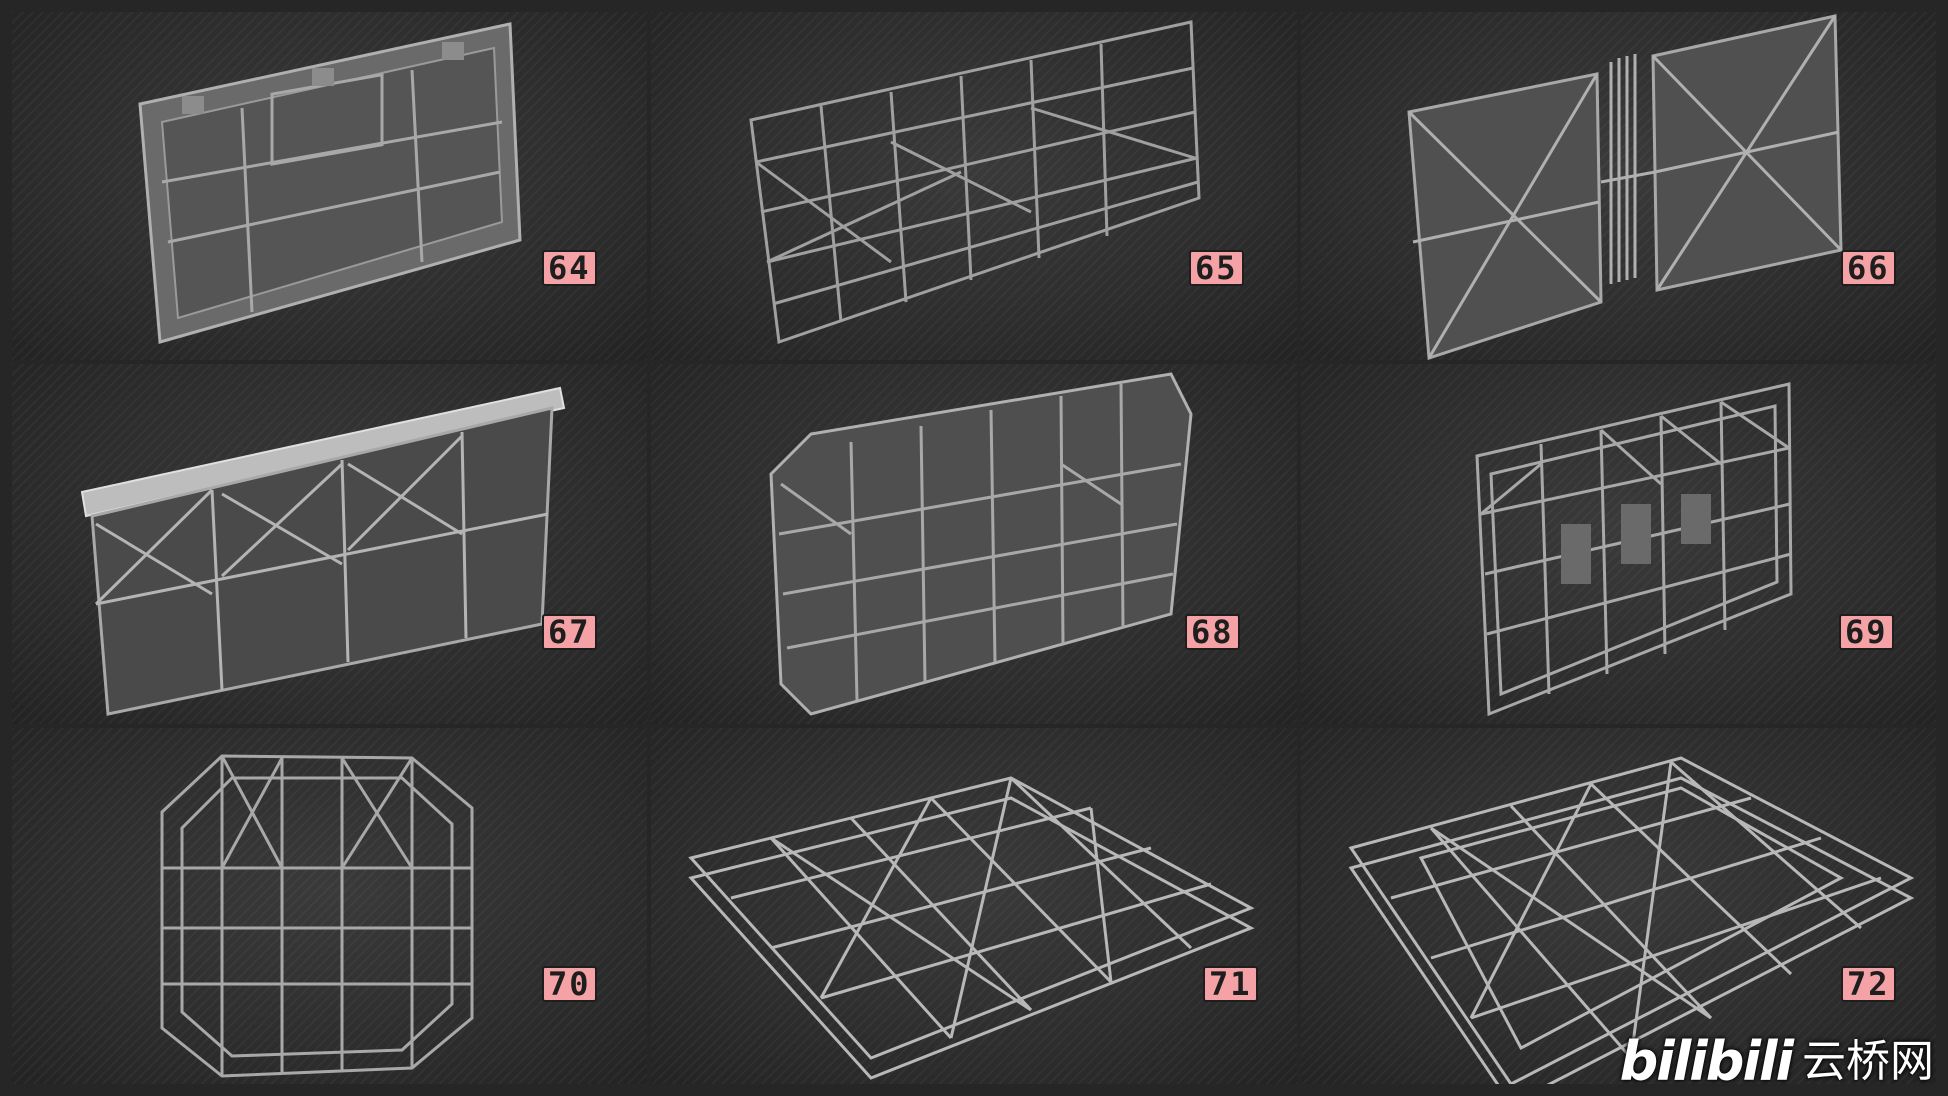 The image size is (1948, 1096). I want to click on wall-panel-model-icon, so click(330, 183).